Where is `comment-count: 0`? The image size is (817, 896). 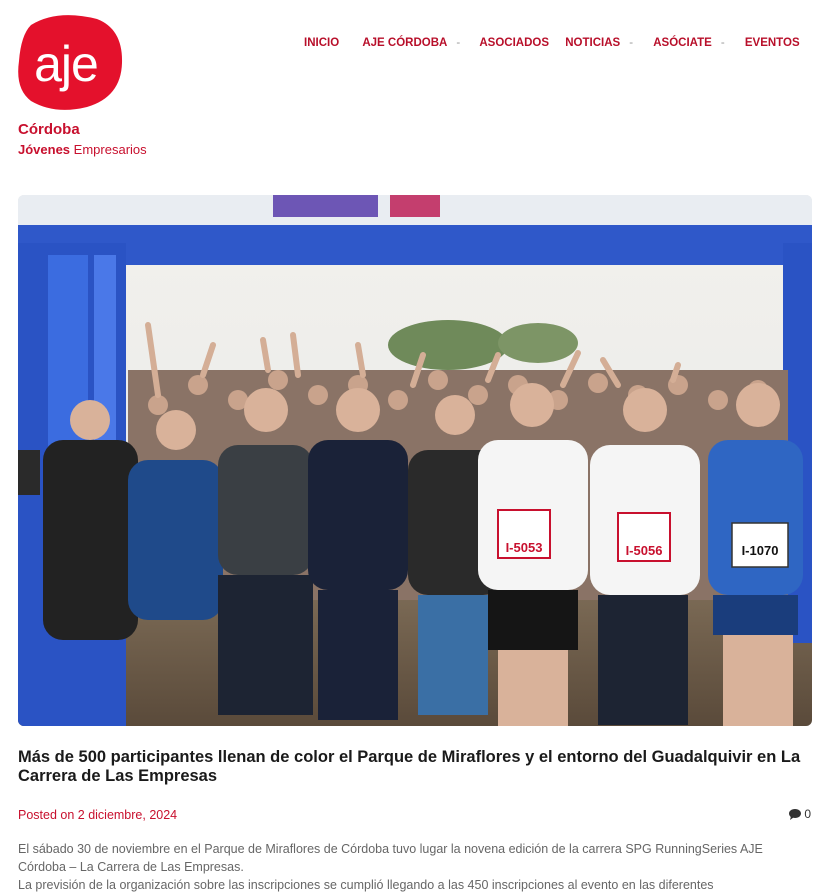 comment-count: 0 is located at coordinates (800, 814).